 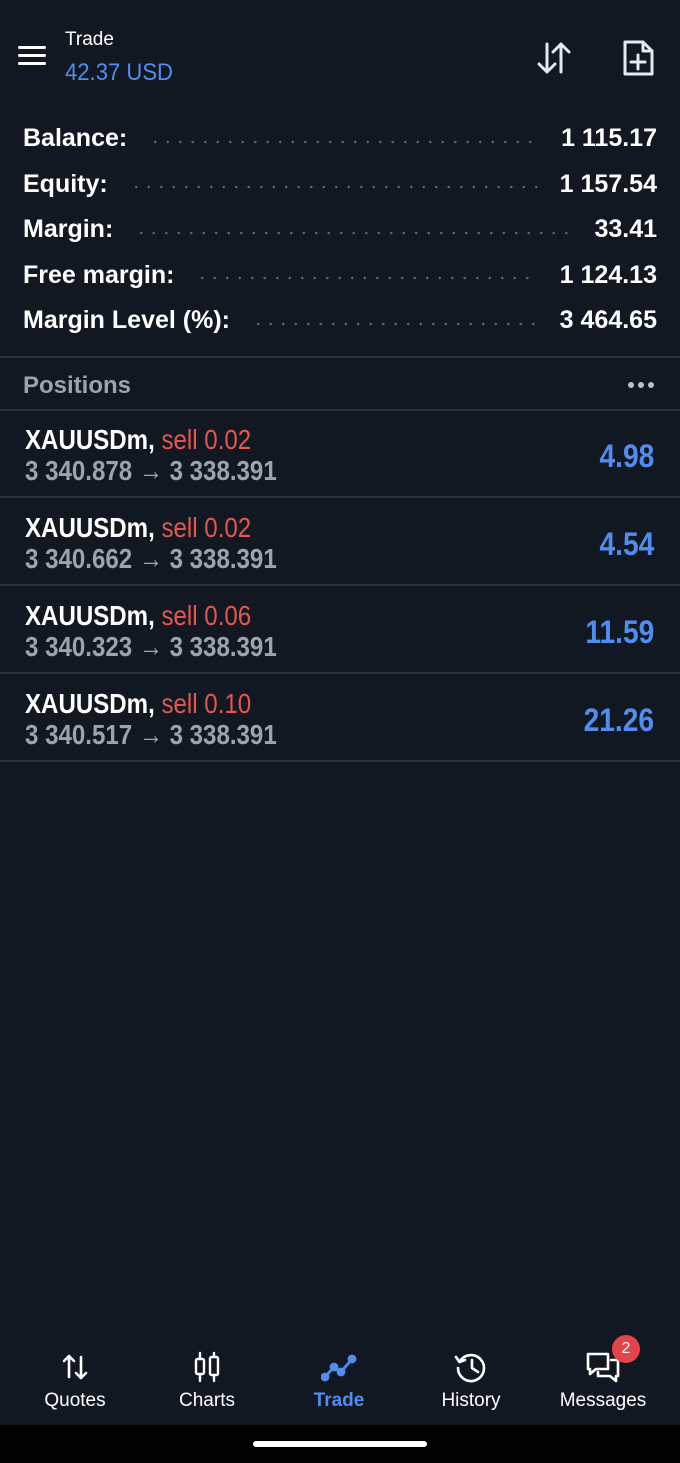 What do you see at coordinates (626, 1349) in the screenshot?
I see `messages-badge: 2` at bounding box center [626, 1349].